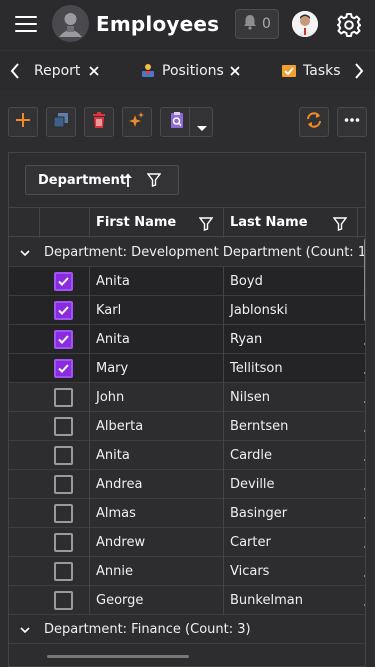 The image size is (375, 667). I want to click on first-name-cell: Mary, so click(112, 368).